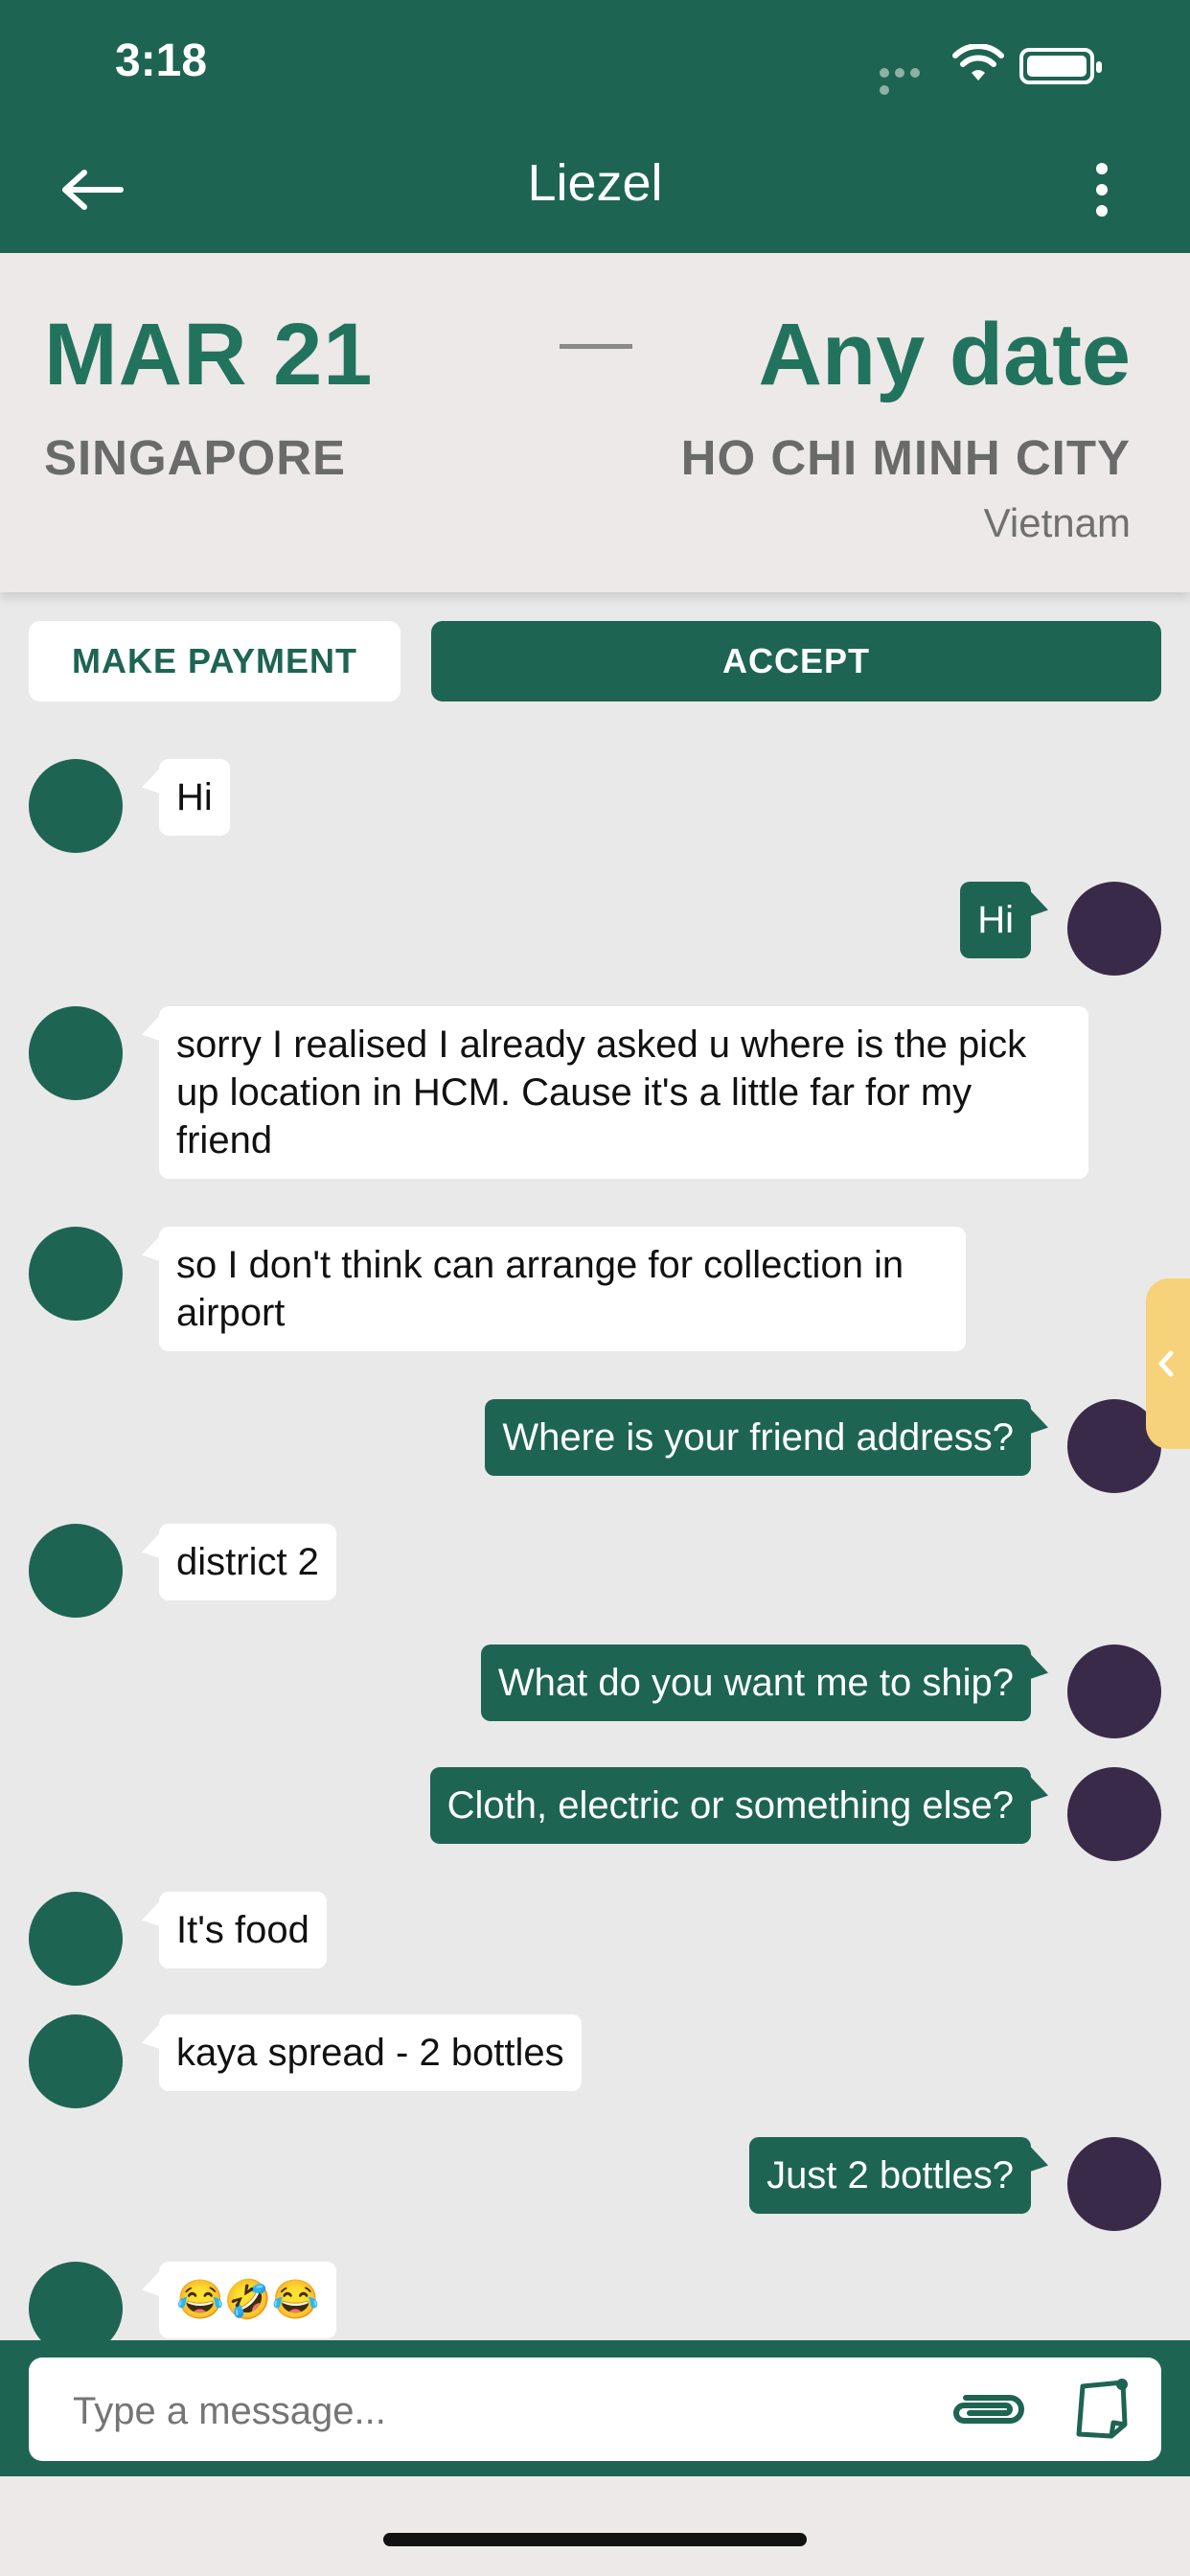 The image size is (1190, 2576). What do you see at coordinates (595, 2526) in the screenshot?
I see `home-area` at bounding box center [595, 2526].